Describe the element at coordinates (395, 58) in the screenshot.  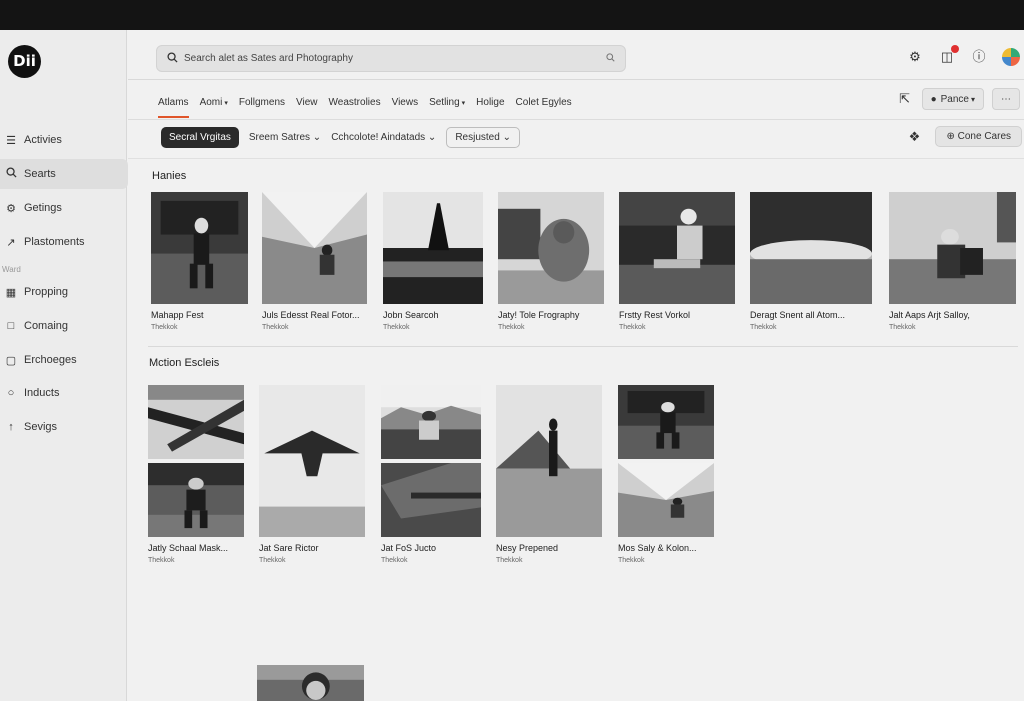
I see `search-input: Search alet as Sates ard Photography` at that location.